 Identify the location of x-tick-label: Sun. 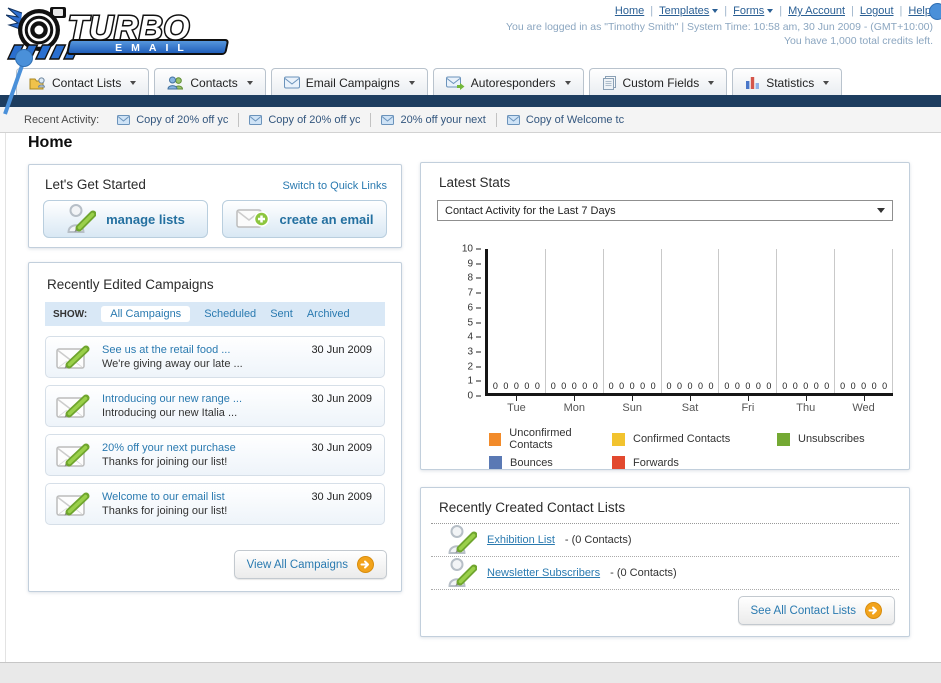
(632, 408).